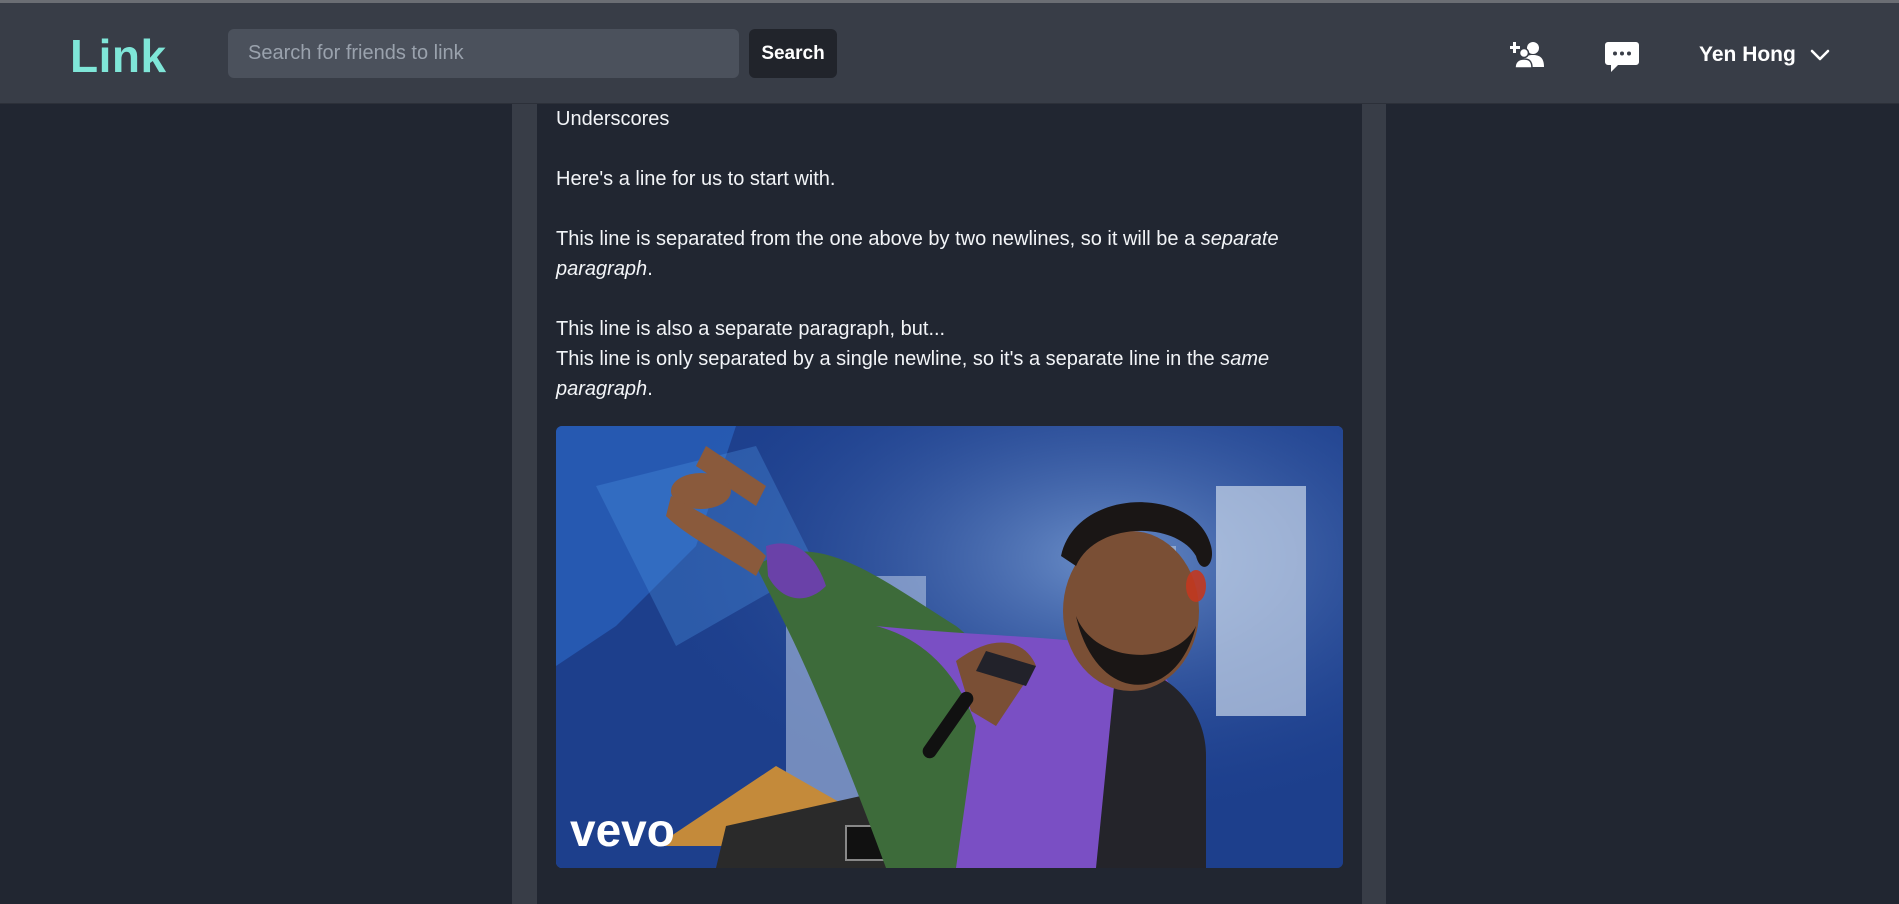 This screenshot has width=1899, height=904. What do you see at coordinates (650, 269) in the screenshot?
I see `paragraph-2-end: .` at bounding box center [650, 269].